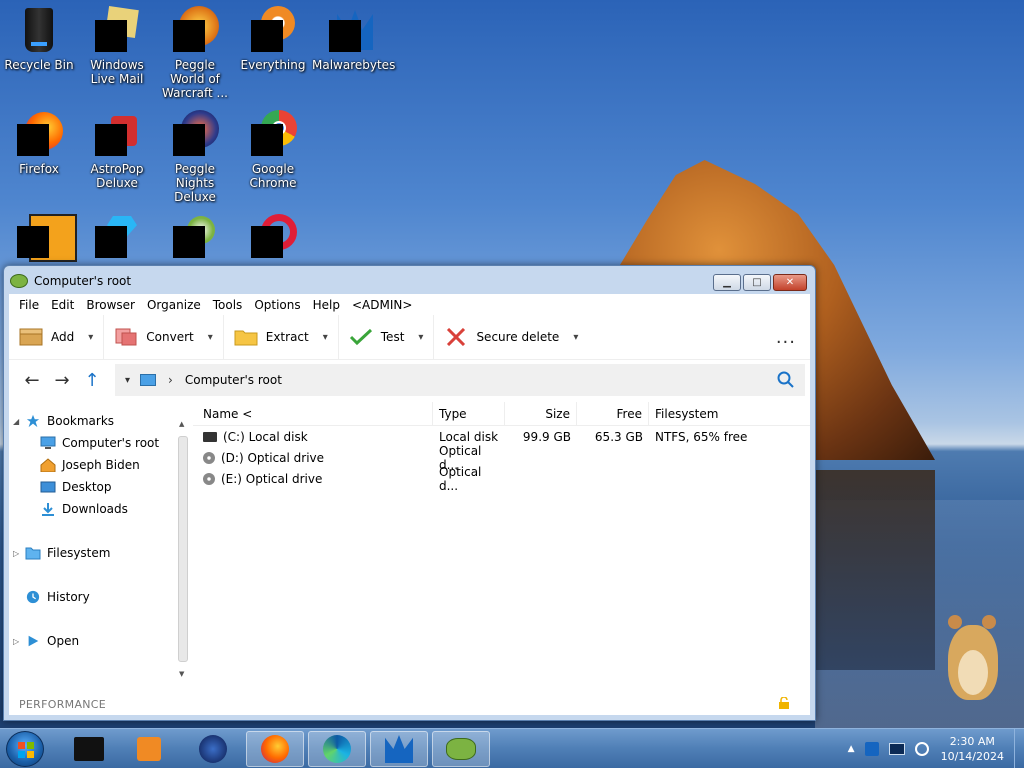  I want to click on taskbar-firefox, so click(275, 749).